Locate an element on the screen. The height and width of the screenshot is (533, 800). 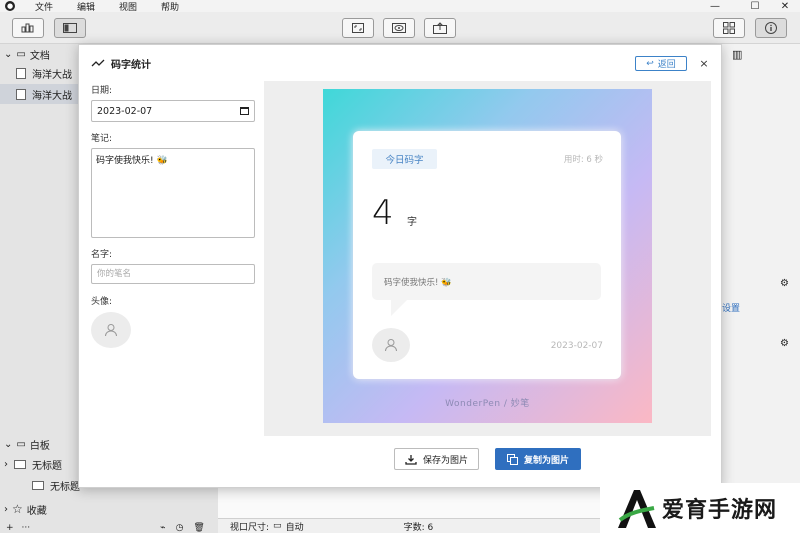
share-icon is located at coordinates (440, 28).